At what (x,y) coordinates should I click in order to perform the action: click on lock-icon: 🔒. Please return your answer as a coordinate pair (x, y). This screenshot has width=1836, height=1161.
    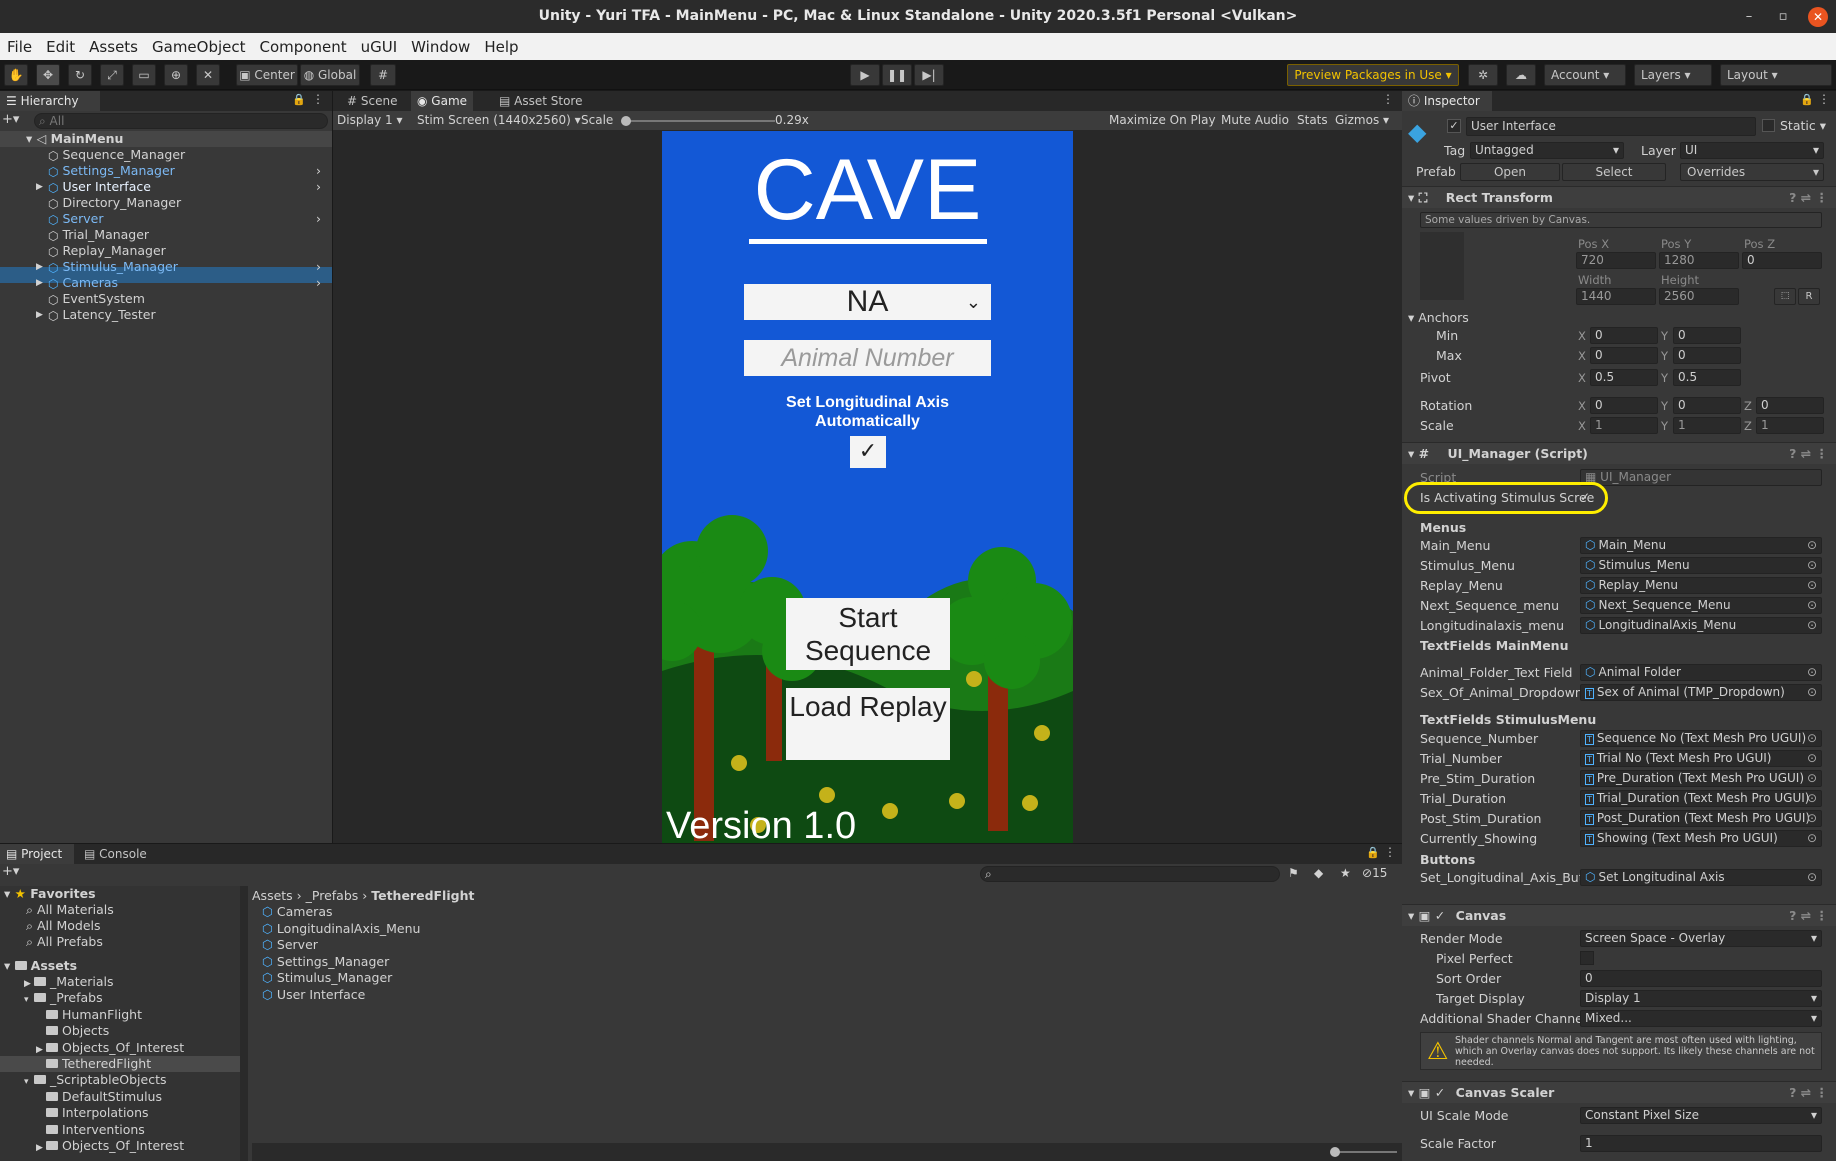
    Looking at the image, I should click on (299, 99).